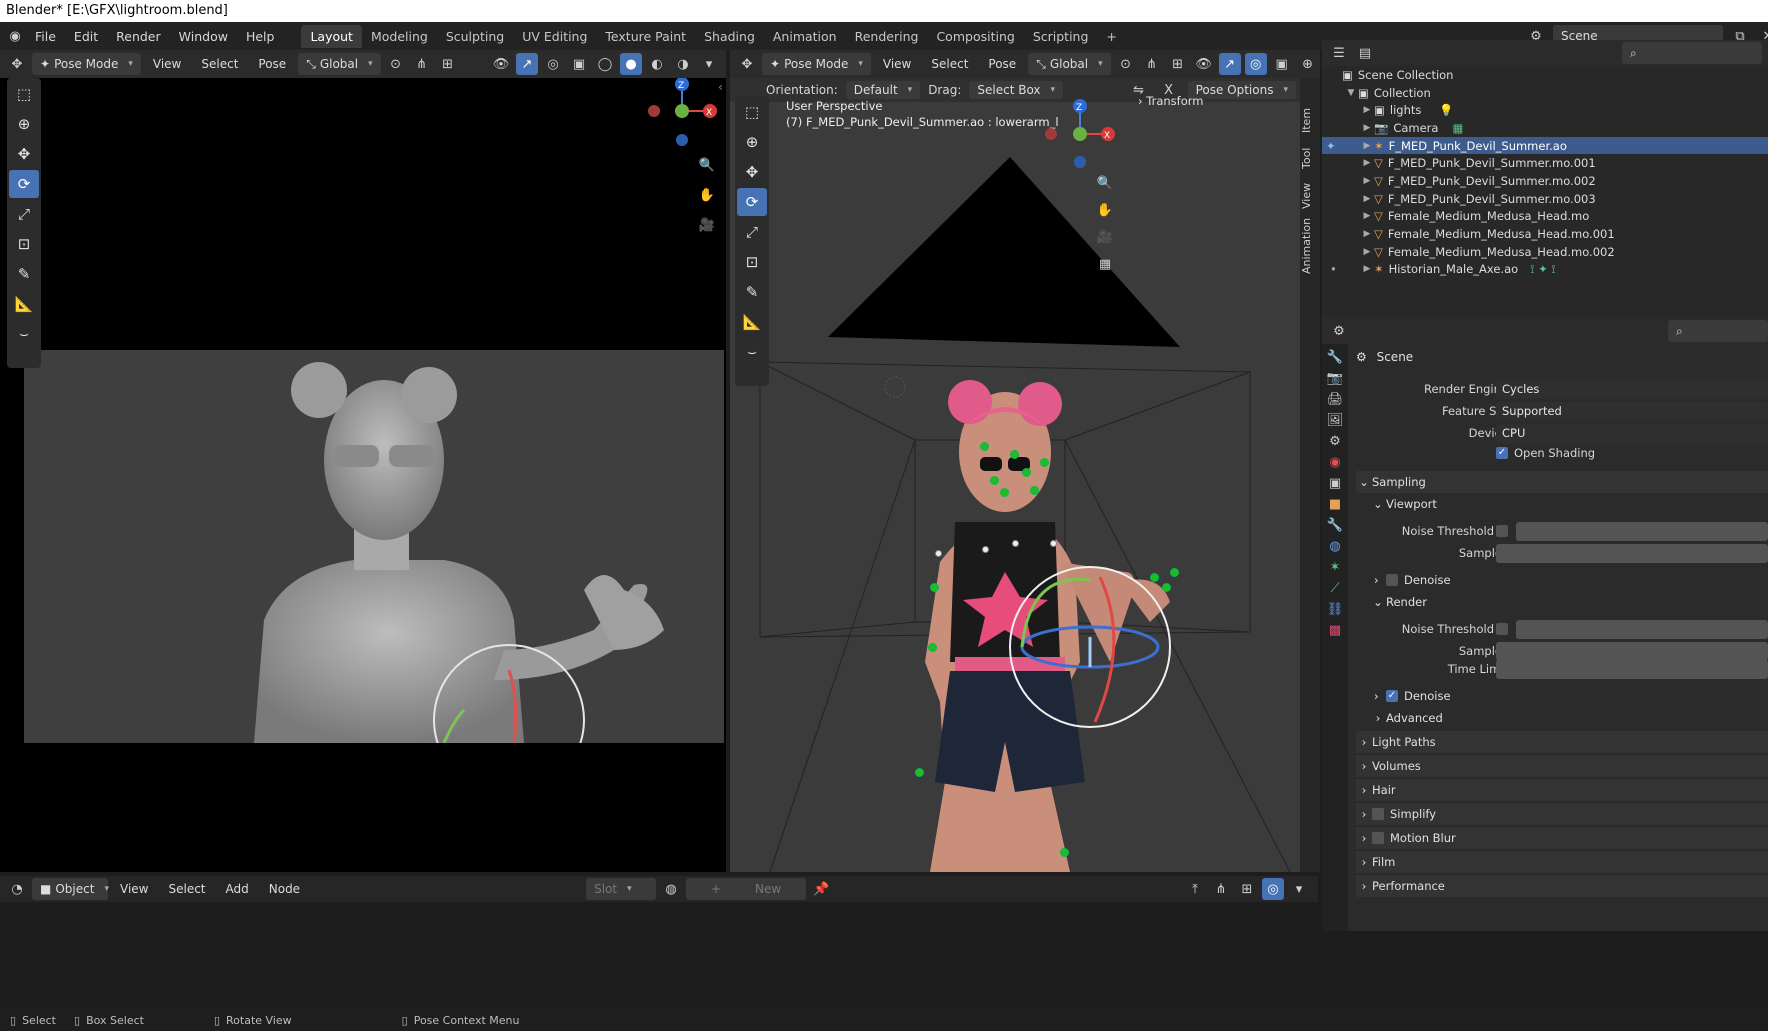 This screenshot has width=1768, height=1031. Describe the element at coordinates (1545, 199) in the screenshot. I see `outliner-item: ▶ ▽ F_MED_Punk_Devil_Summer.mo.003` at that location.